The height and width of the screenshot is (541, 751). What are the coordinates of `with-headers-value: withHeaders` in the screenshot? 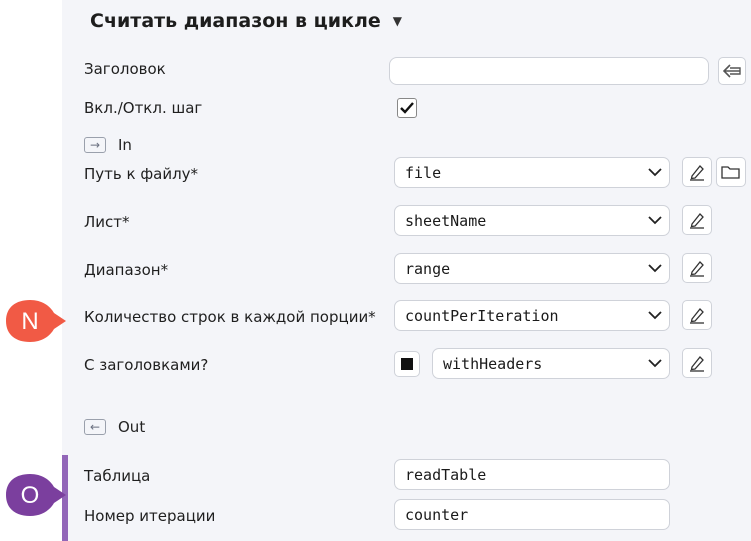 It's located at (493, 363).